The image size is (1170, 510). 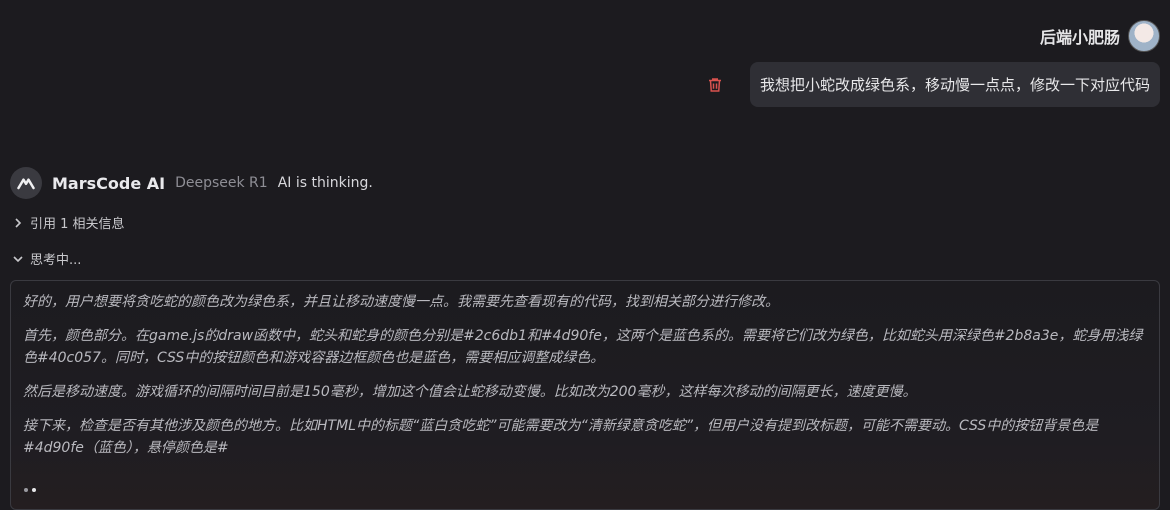 I want to click on assistant-status: AI is thinking., so click(x=325, y=183).